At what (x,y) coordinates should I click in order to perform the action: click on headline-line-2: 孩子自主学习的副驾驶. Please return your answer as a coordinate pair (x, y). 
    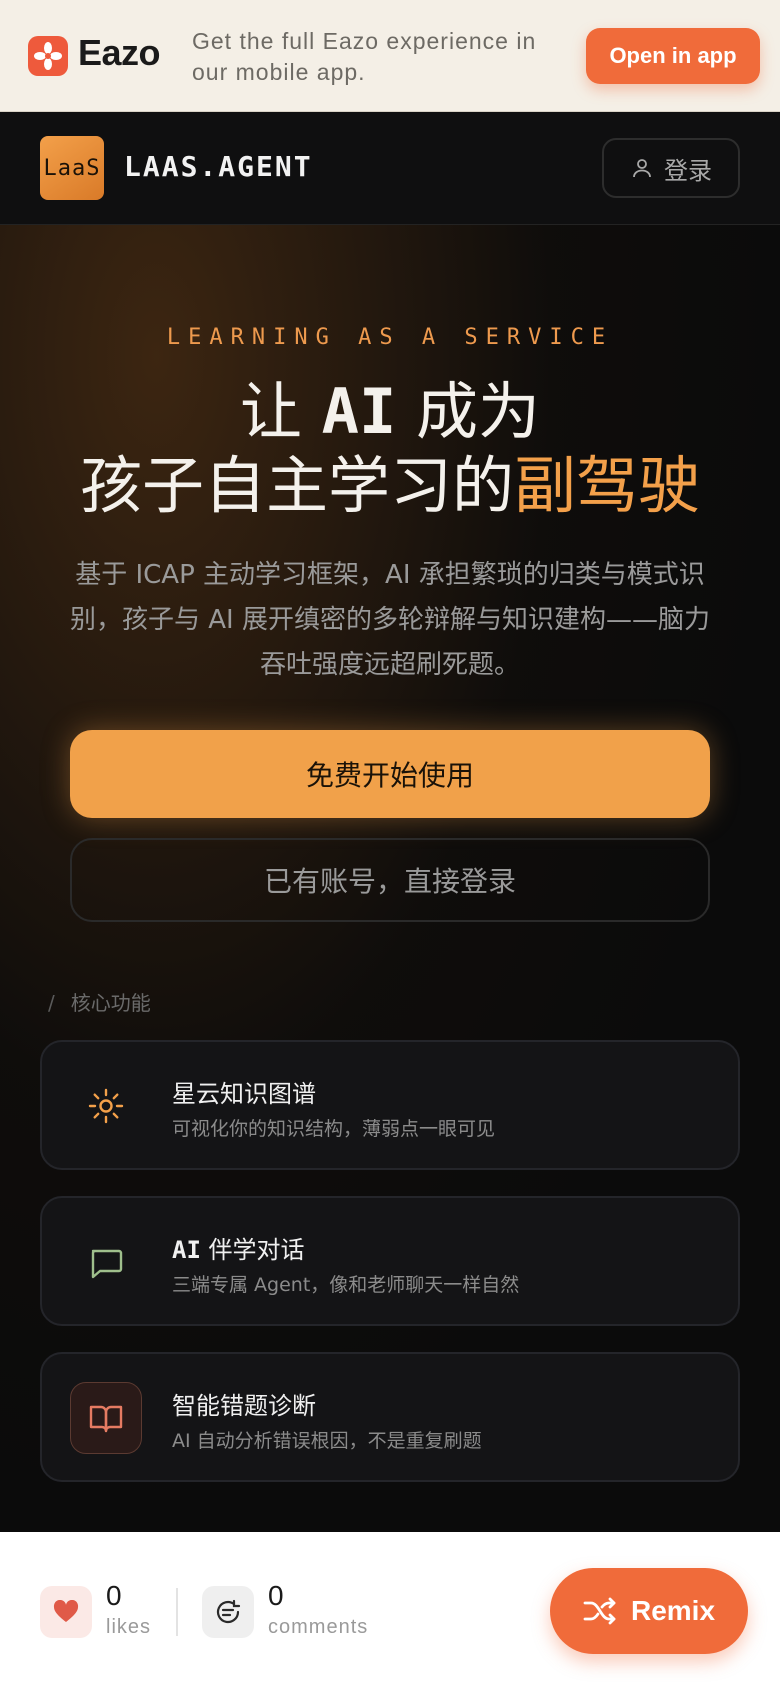
    Looking at the image, I should click on (390, 485).